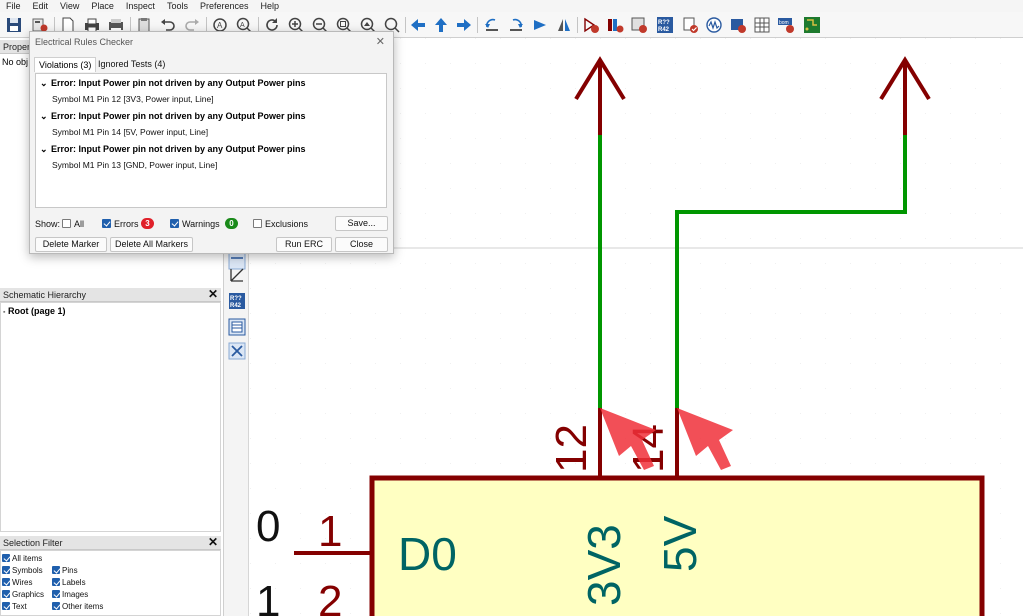  I want to click on bom-export-icon: bom, so click(786, 25).